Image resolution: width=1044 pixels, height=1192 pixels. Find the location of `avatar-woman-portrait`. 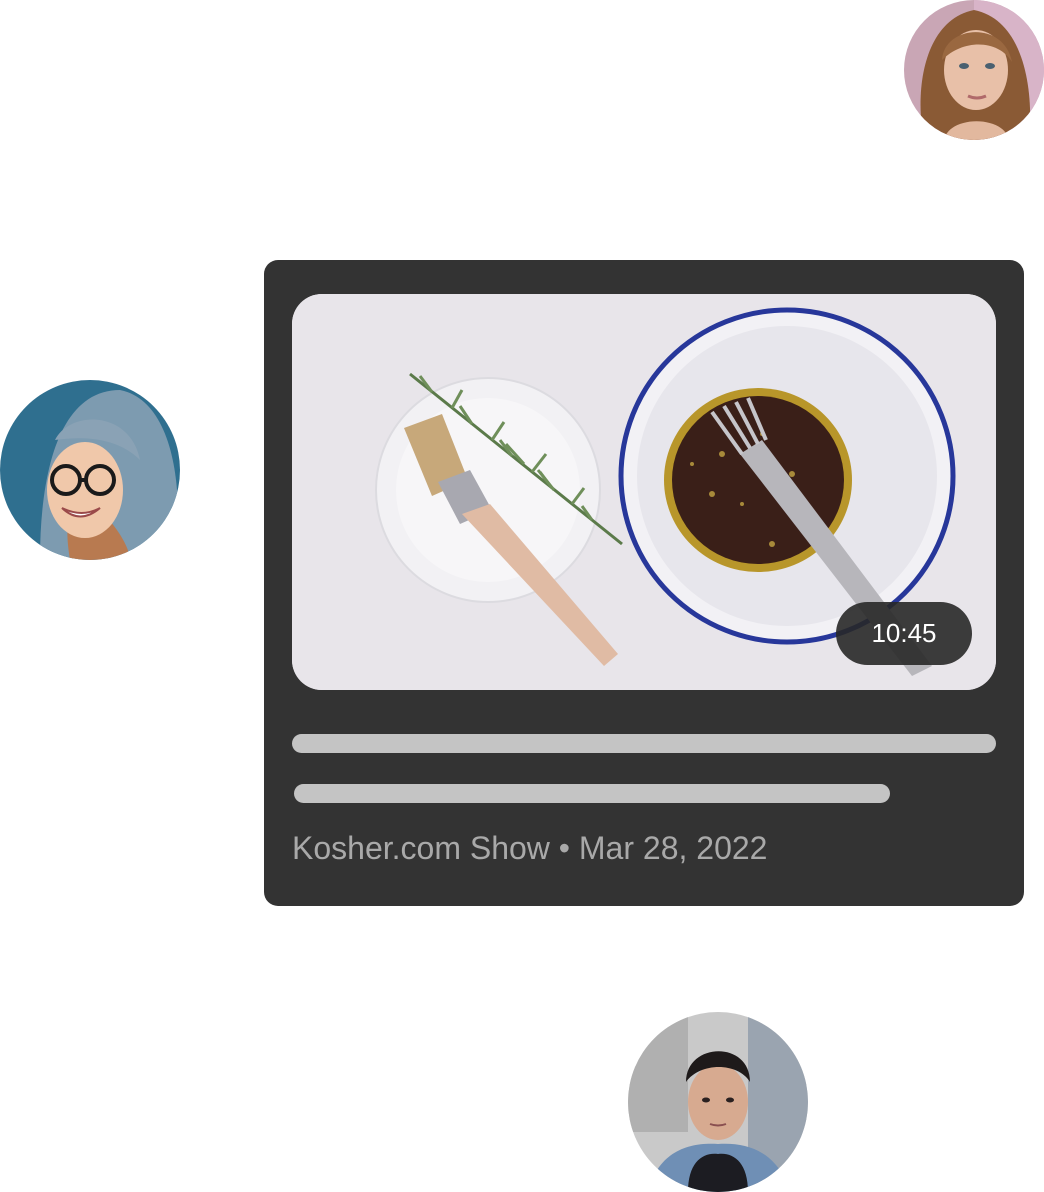

avatar-woman-portrait is located at coordinates (974, 70).